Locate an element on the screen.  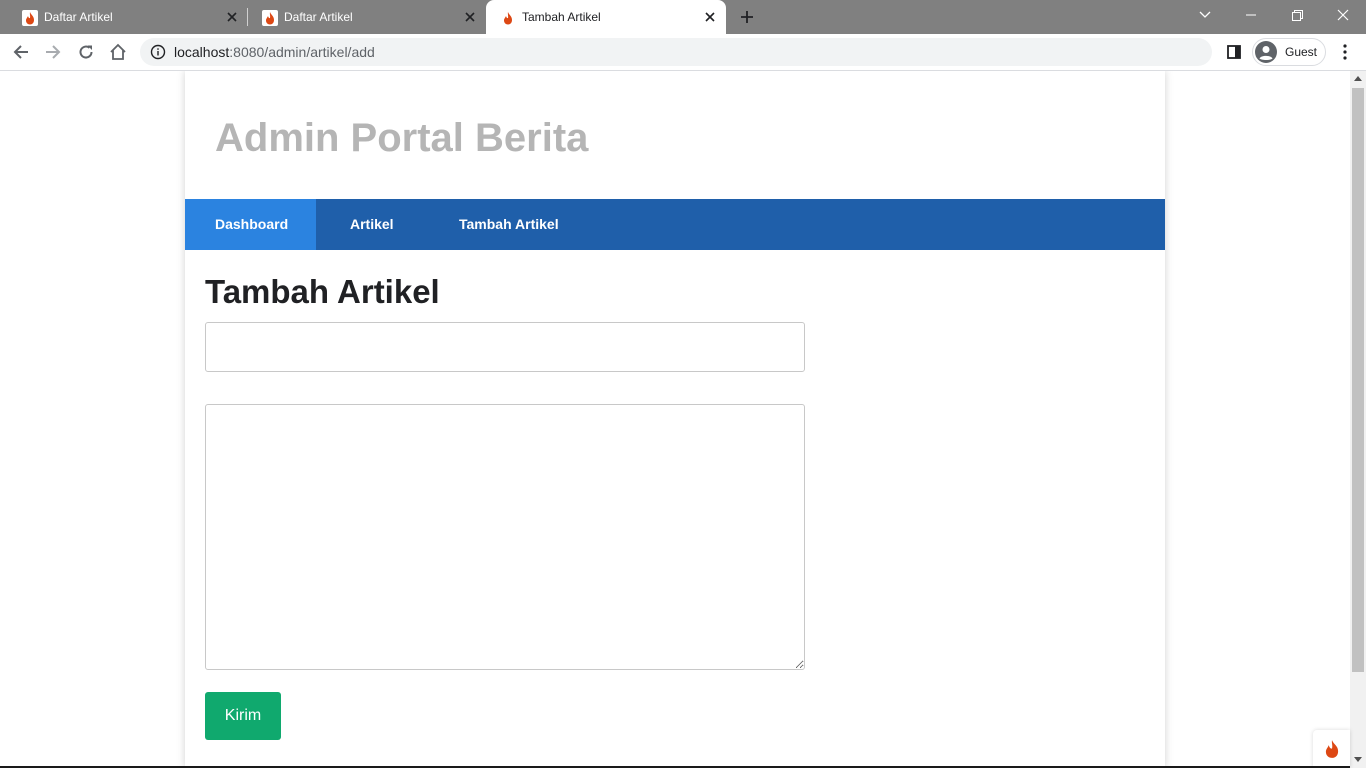
browser-tab-1: Daftar Artikel is located at coordinates (128, 17).